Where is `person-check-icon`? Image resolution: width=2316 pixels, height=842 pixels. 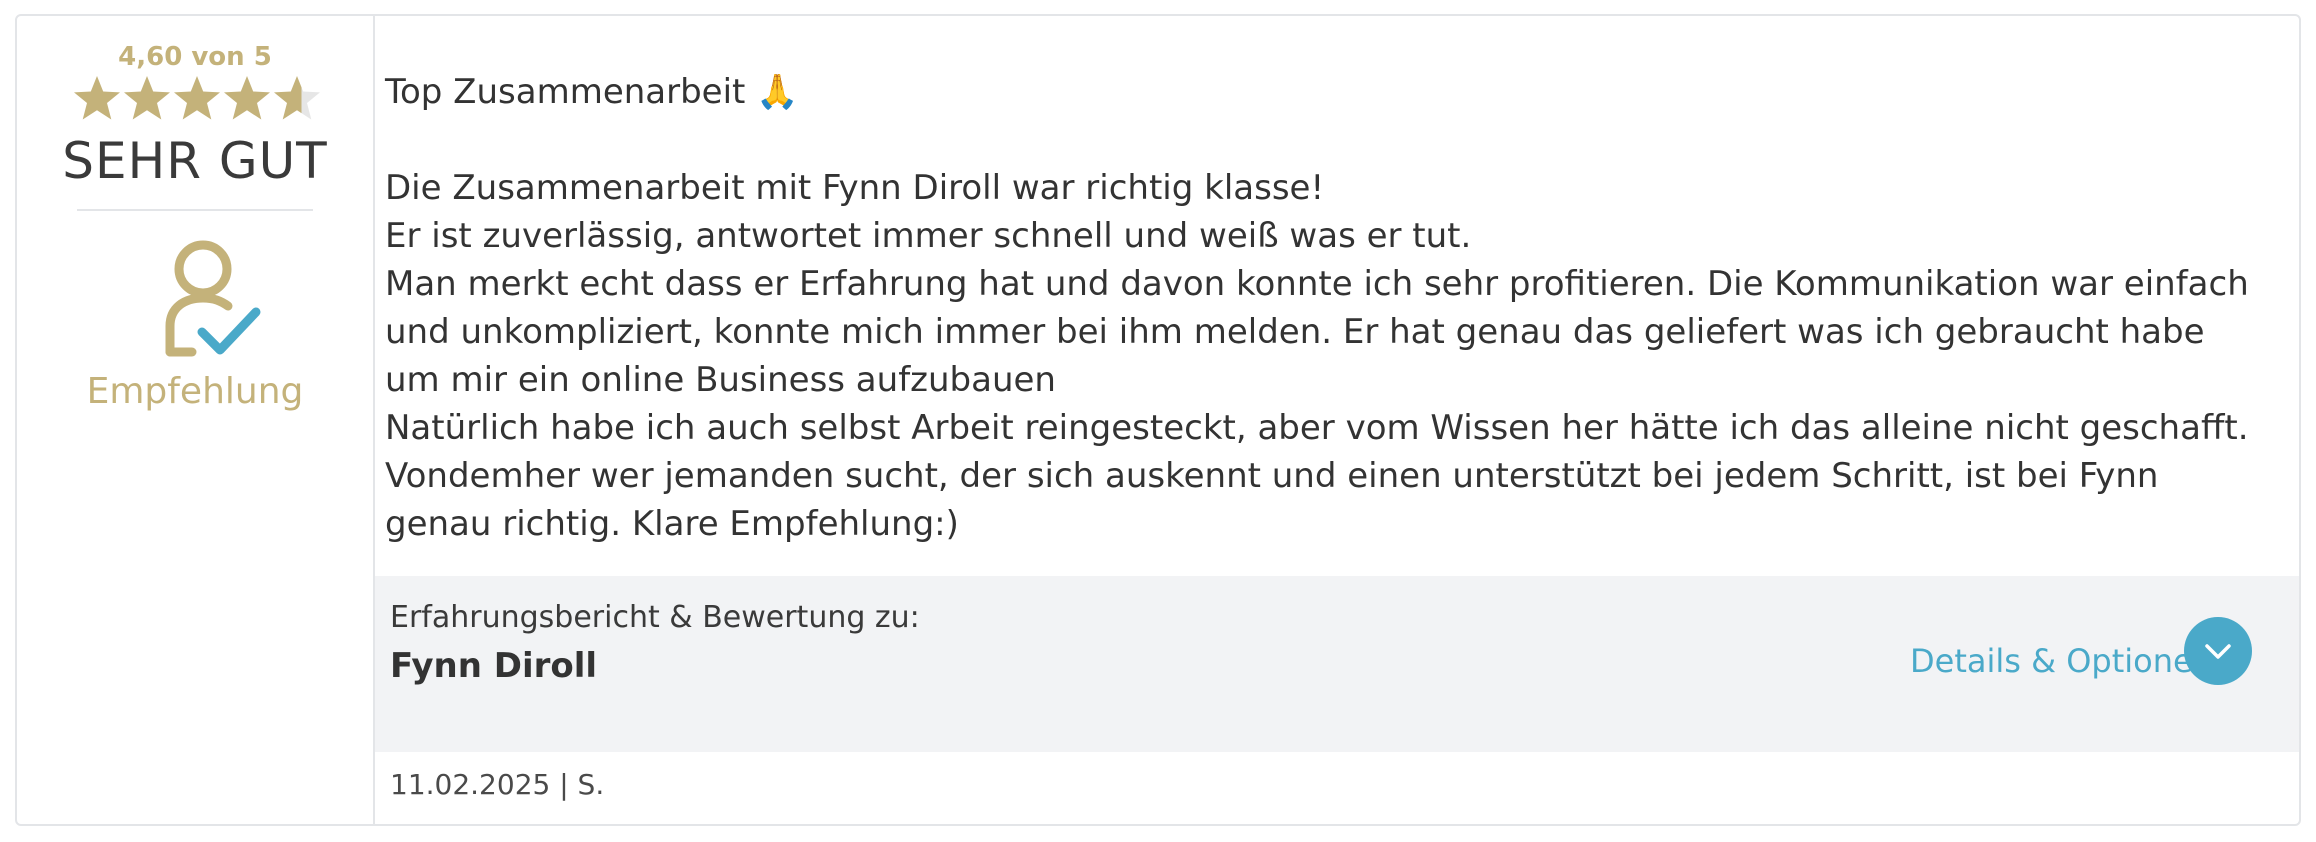 person-check-icon is located at coordinates (213, 299).